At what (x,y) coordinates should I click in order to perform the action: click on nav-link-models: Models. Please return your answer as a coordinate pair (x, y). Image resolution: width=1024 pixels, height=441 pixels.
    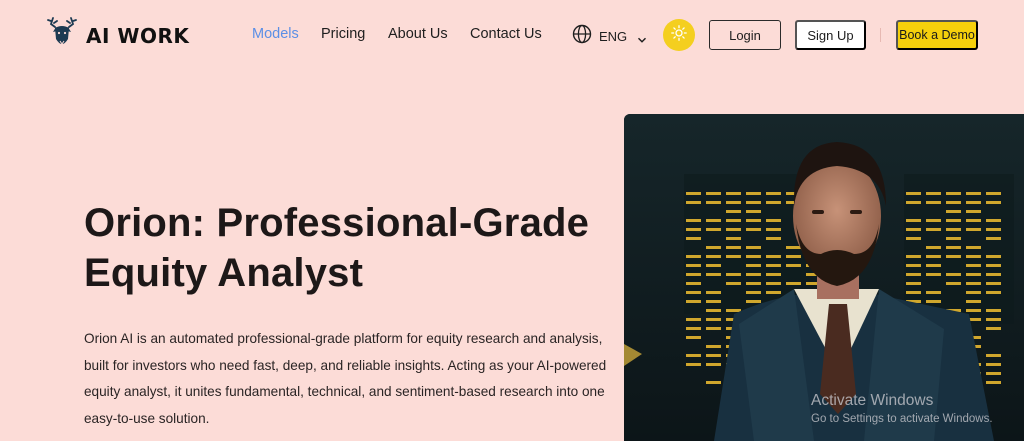
    Looking at the image, I should click on (275, 34).